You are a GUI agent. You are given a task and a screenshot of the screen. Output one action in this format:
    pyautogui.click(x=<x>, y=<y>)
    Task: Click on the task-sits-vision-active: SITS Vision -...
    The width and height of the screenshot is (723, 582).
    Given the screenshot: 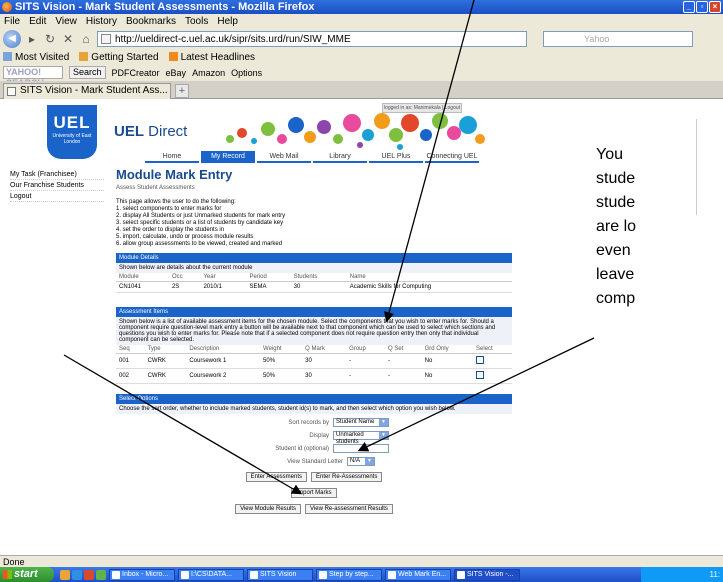 What is the action you would take?
    pyautogui.click(x=487, y=574)
    